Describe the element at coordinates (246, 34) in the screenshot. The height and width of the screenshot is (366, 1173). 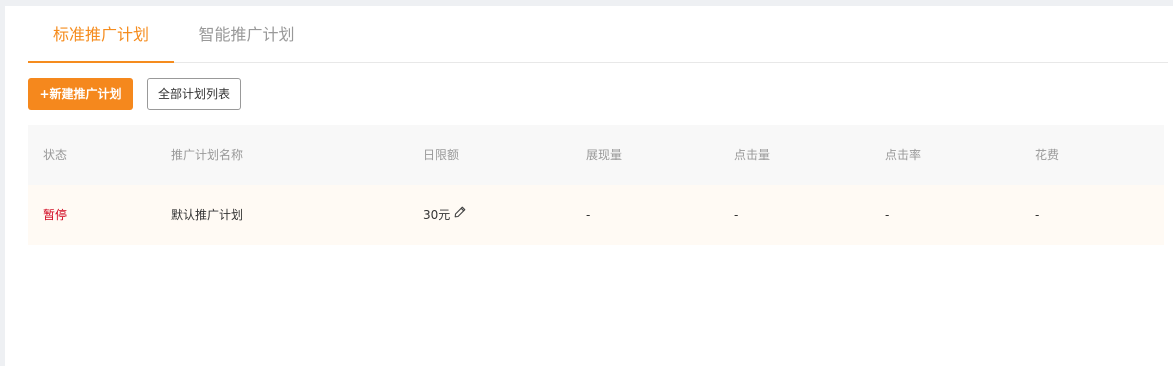
I see `tab-smart-plans: 智能推广计划` at that location.